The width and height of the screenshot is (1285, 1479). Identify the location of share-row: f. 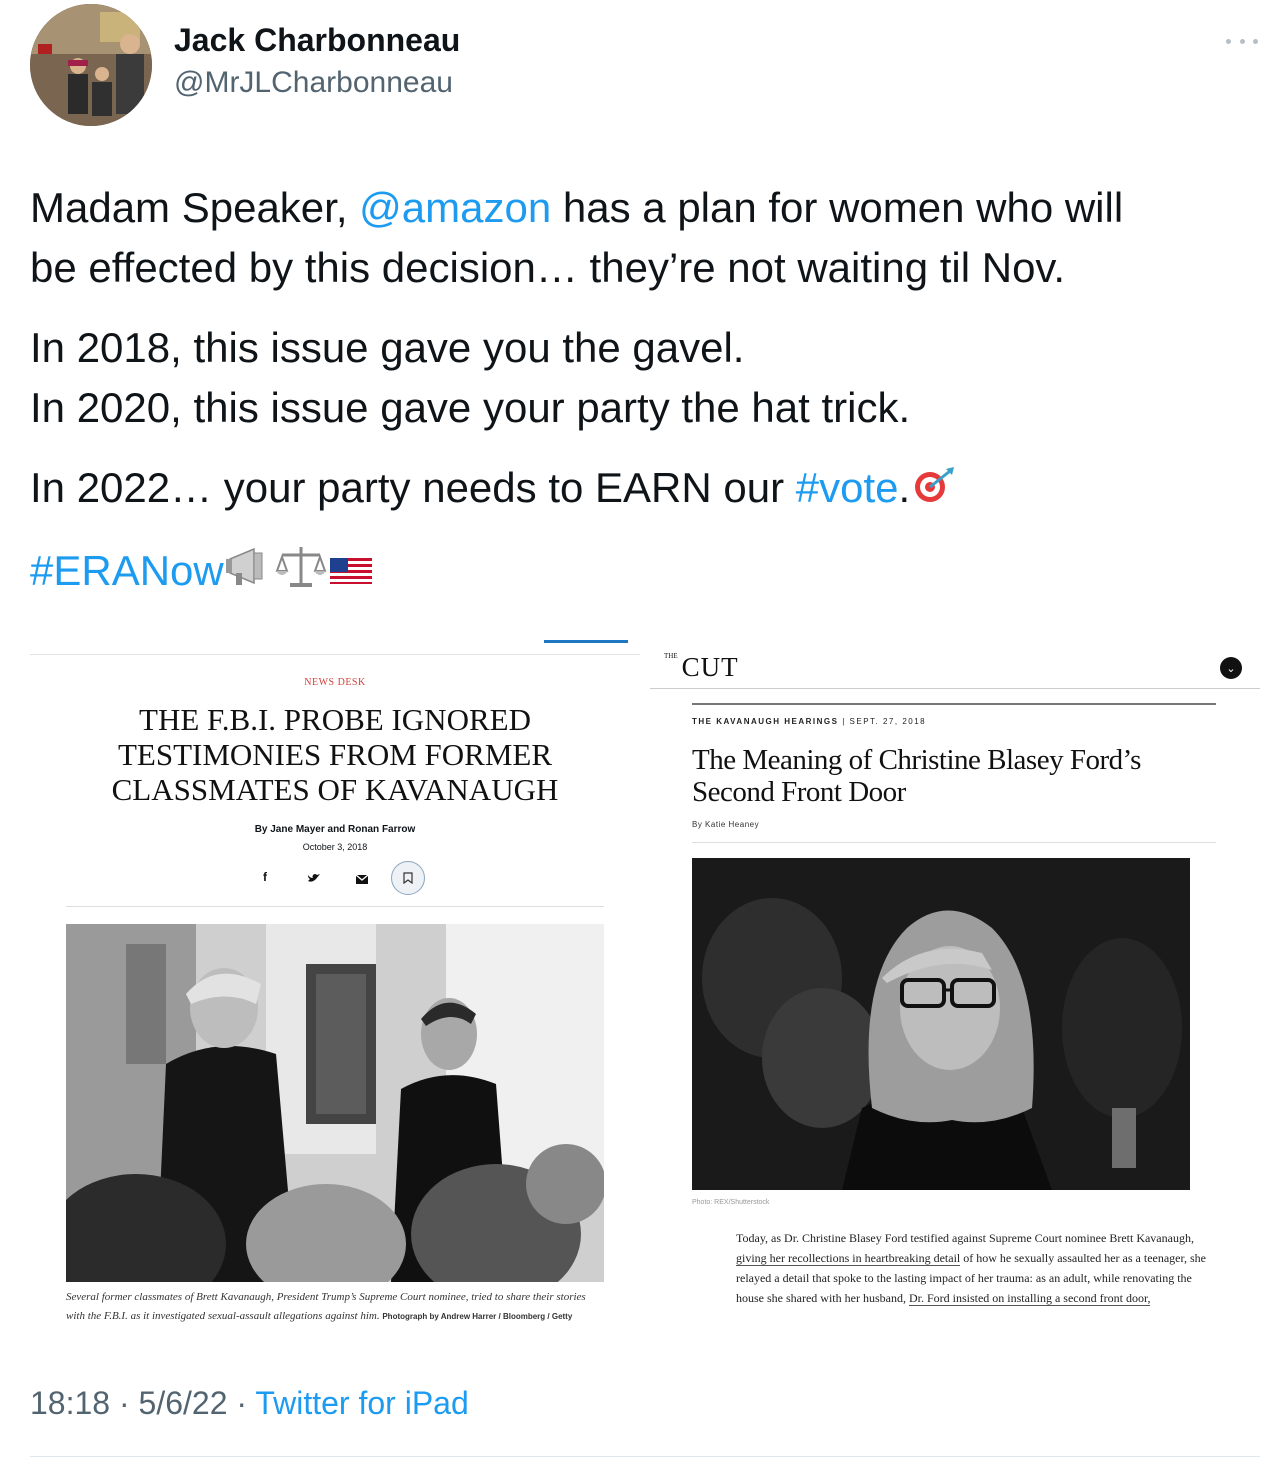
(335, 879).